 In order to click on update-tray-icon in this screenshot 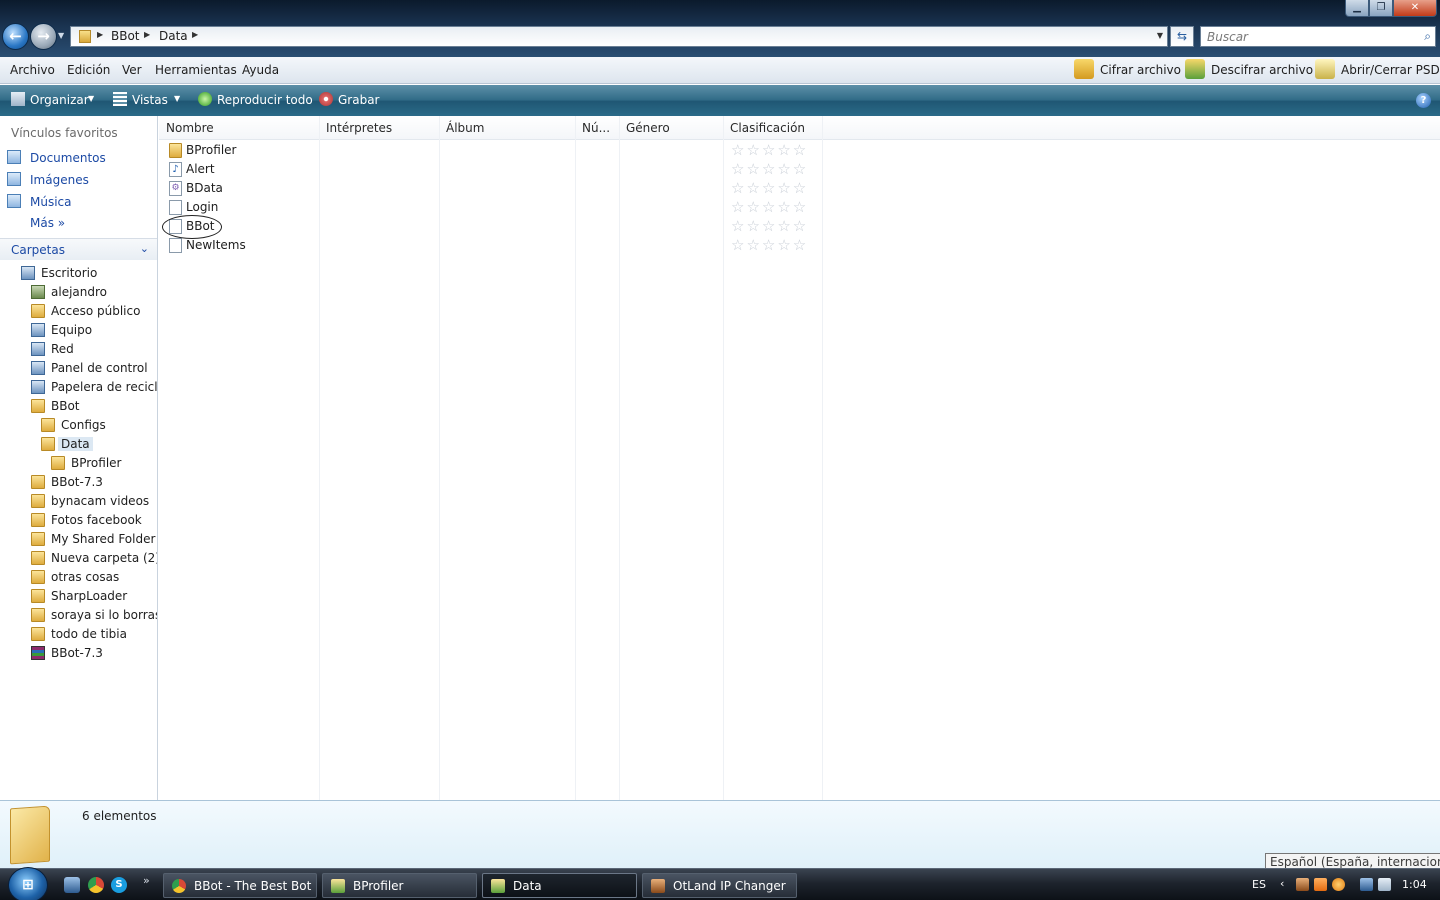, I will do `click(1338, 884)`.